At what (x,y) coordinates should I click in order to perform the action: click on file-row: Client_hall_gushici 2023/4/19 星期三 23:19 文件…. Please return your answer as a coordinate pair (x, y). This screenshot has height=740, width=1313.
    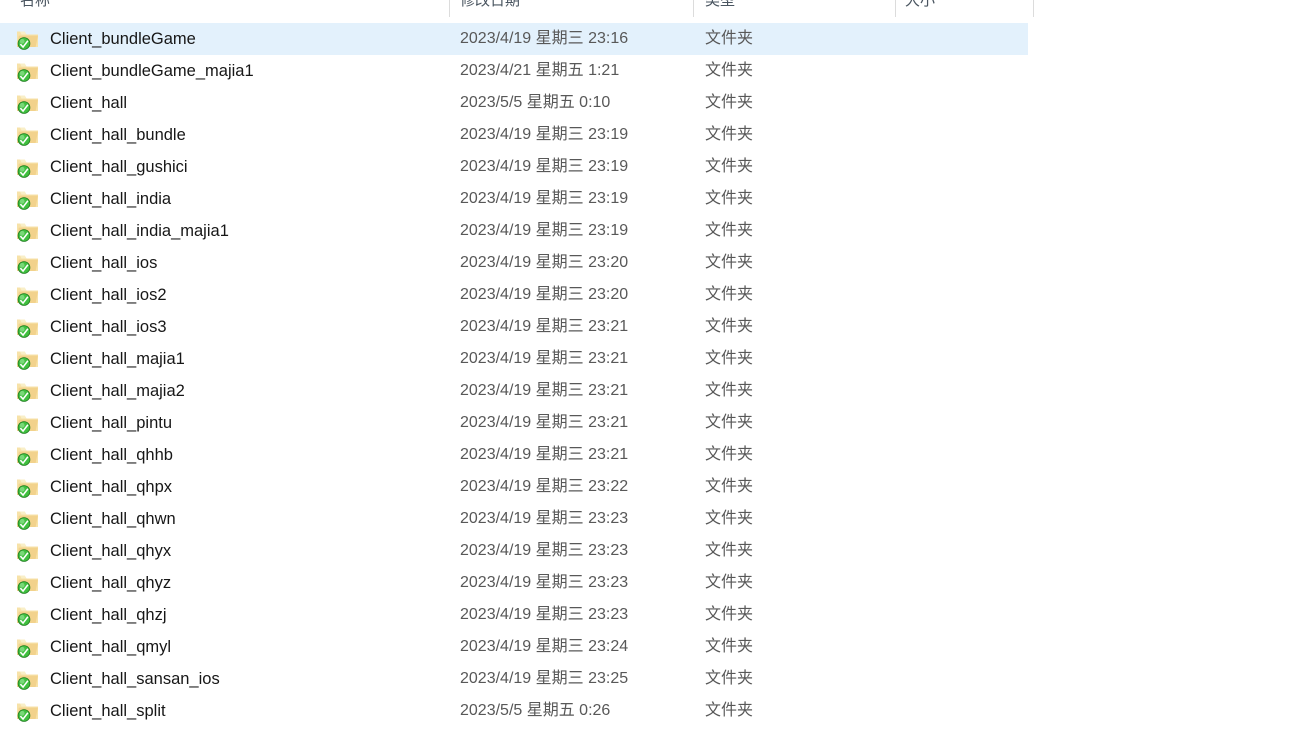
    Looking at the image, I should click on (656, 167).